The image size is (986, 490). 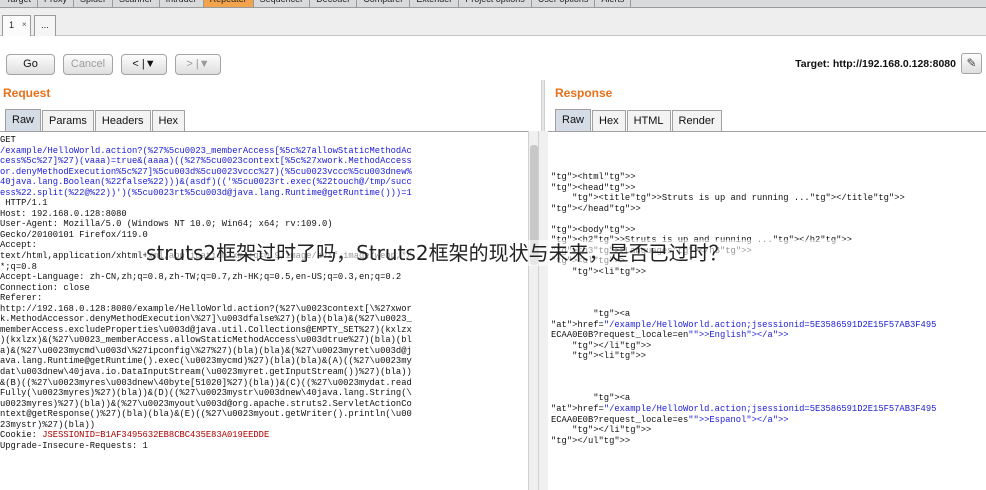 I want to click on response-tab-raw: Raw, so click(x=573, y=120).